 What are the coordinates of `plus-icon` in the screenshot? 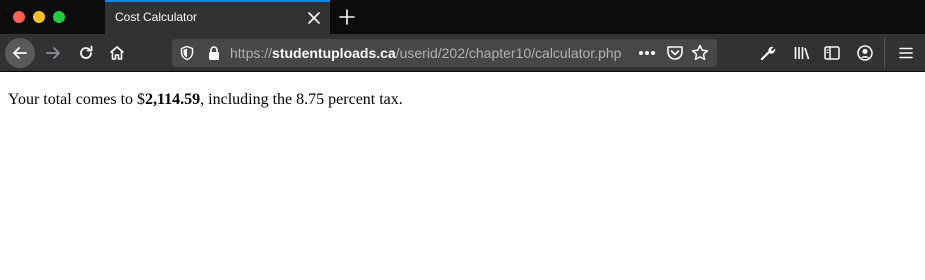 It's located at (347, 17).